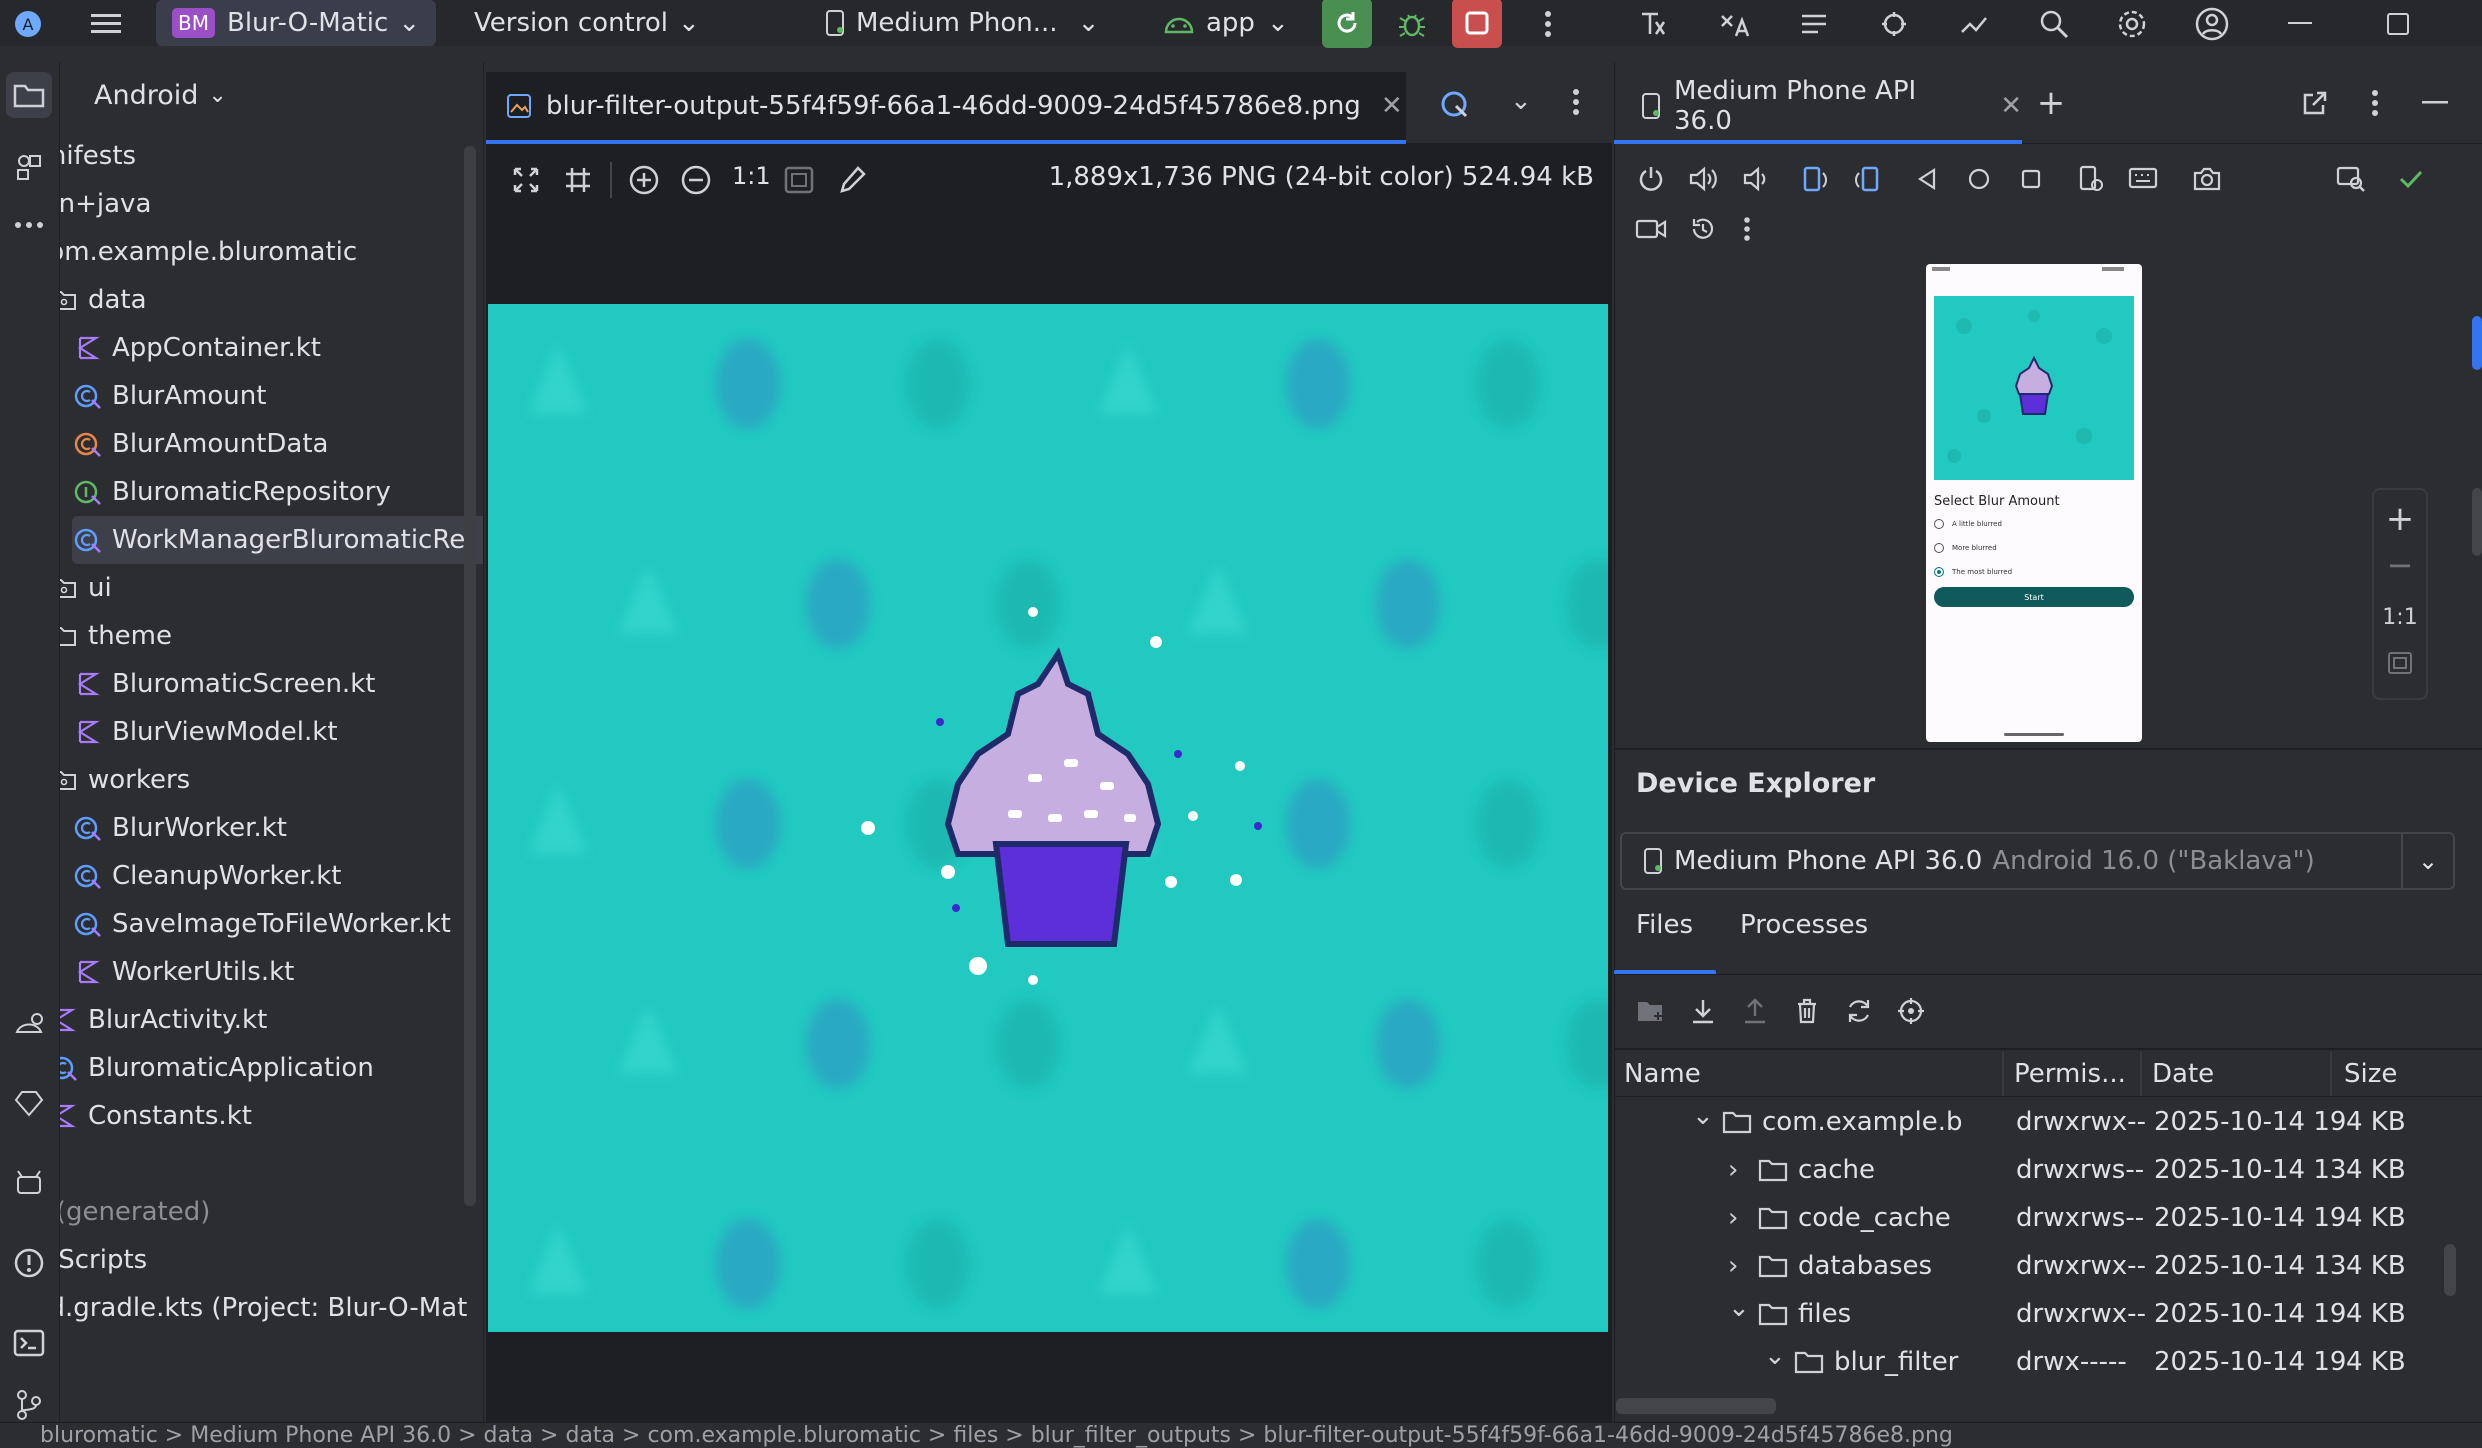 Image resolution: width=2482 pixels, height=1448 pixels. What do you see at coordinates (179, 828) in the screenshot?
I see `project-tree-item: BlurWorker.kt` at bounding box center [179, 828].